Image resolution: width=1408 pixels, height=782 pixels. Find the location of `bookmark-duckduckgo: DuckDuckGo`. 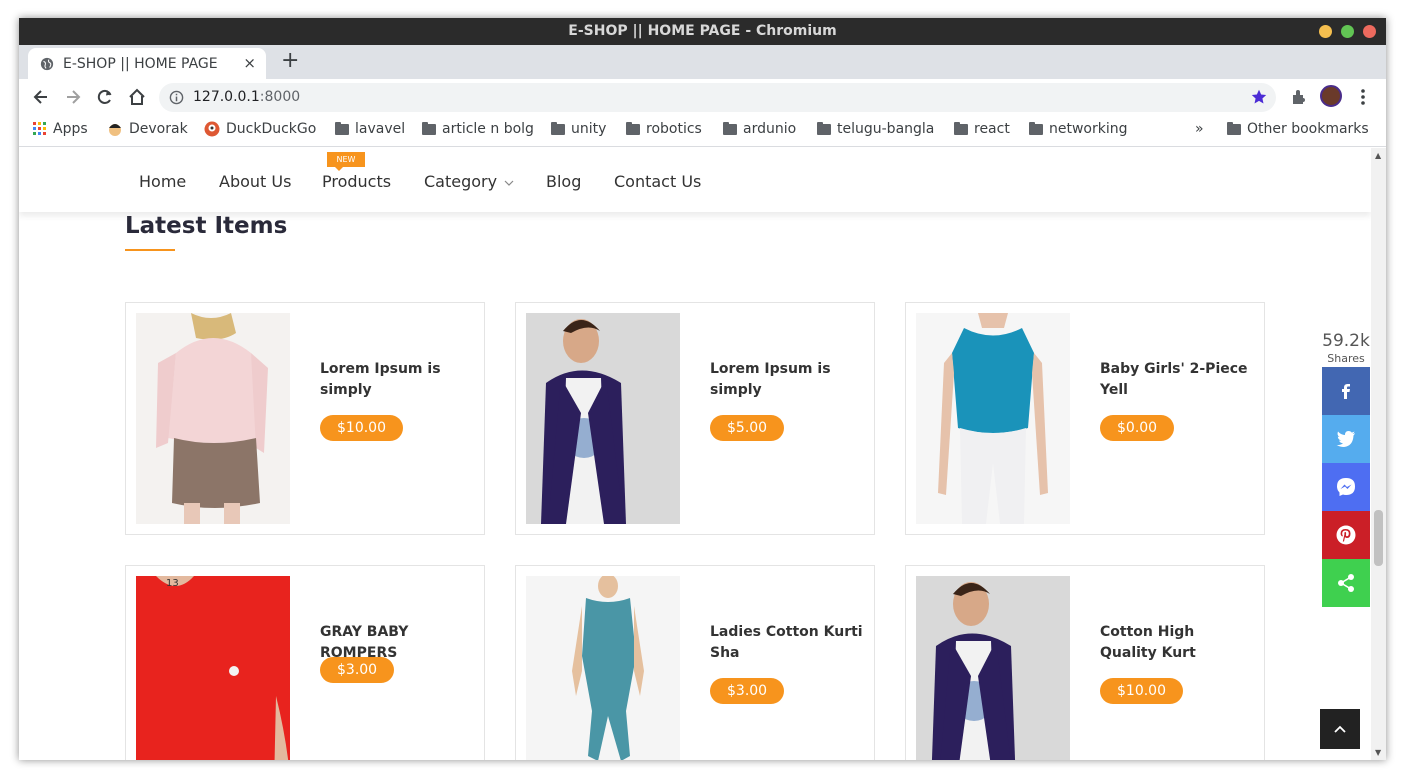

bookmark-duckduckgo: DuckDuckGo is located at coordinates (260, 129).